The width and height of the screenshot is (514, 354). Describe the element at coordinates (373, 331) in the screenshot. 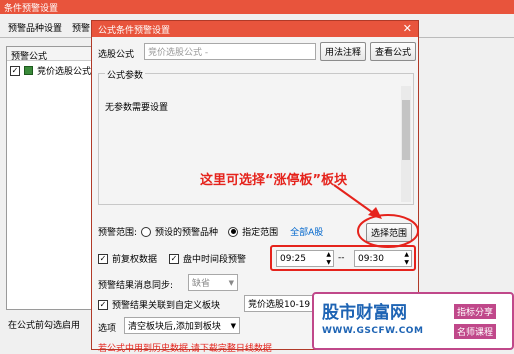

I see `watermark-url: WWW.GSCFW.COM` at that location.